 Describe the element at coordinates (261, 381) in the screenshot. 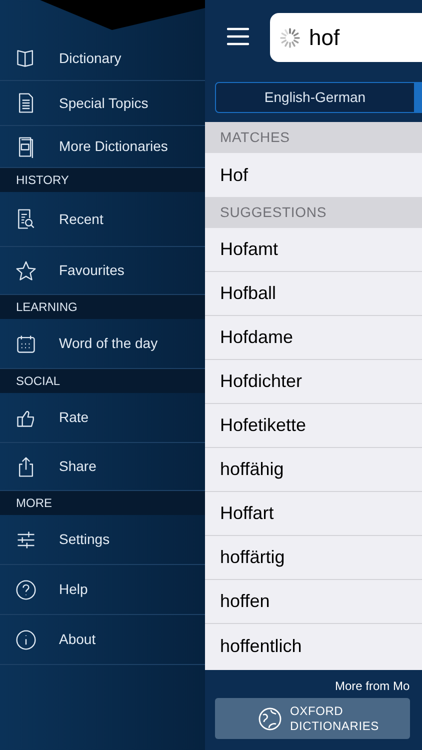

I see `word-entry: Hofdichter` at that location.